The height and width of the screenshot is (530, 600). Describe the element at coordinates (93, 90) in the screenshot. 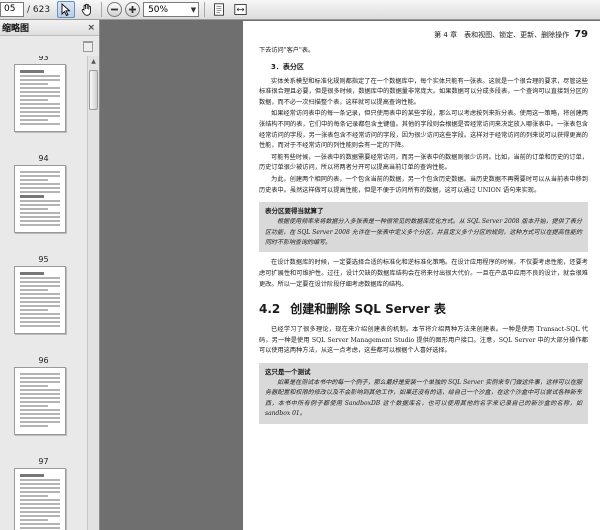

I see `scrollbar-thumb` at that location.